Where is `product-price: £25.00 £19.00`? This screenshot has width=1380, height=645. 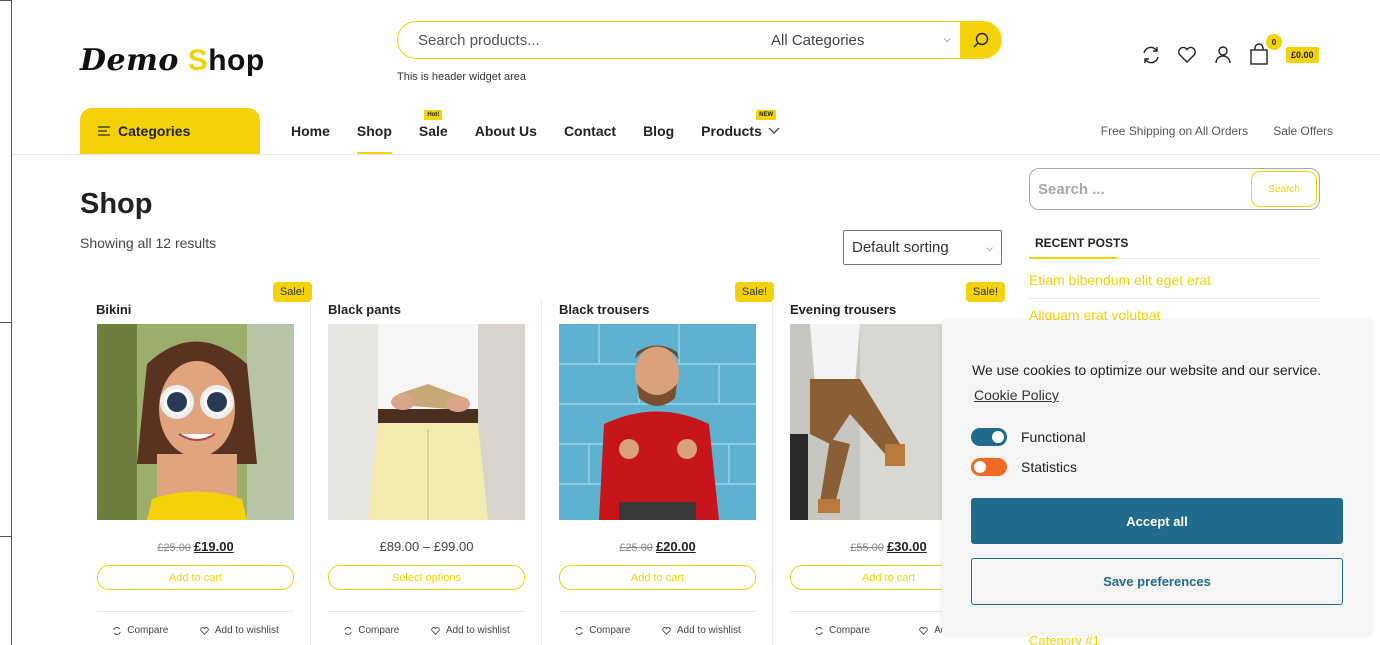
product-price: £25.00 £19.00 is located at coordinates (195, 546).